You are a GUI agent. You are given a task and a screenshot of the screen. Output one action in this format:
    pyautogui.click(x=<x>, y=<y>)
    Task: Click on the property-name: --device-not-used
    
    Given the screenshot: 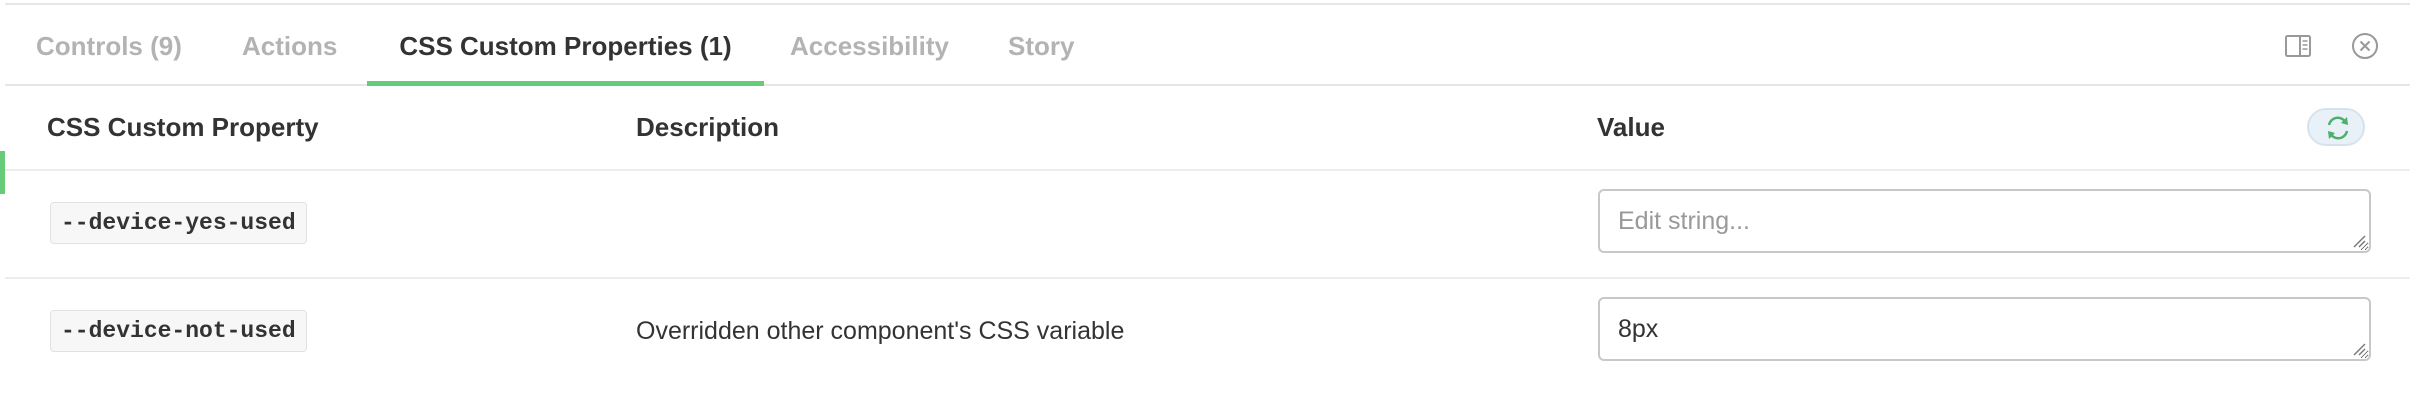 What is the action you would take?
    pyautogui.click(x=178, y=331)
    